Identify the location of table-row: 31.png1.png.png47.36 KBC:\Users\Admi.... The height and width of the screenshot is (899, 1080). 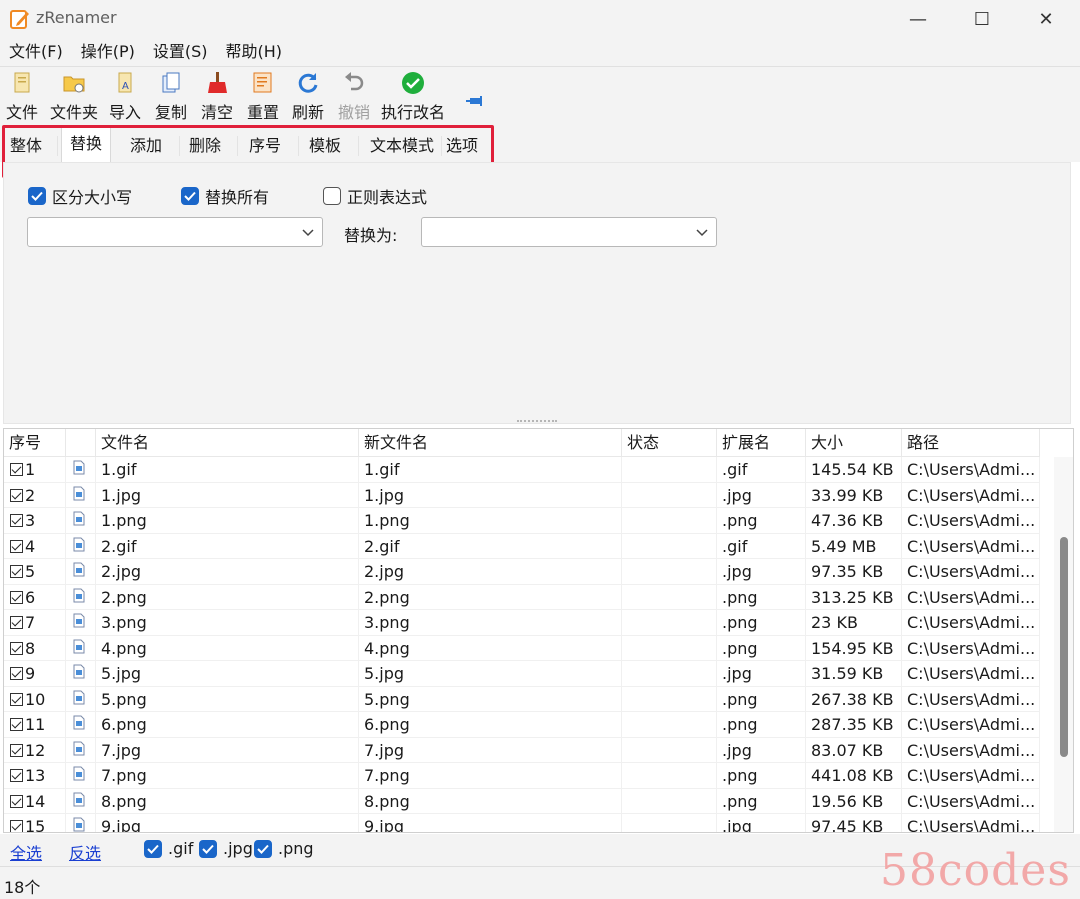
(522, 521).